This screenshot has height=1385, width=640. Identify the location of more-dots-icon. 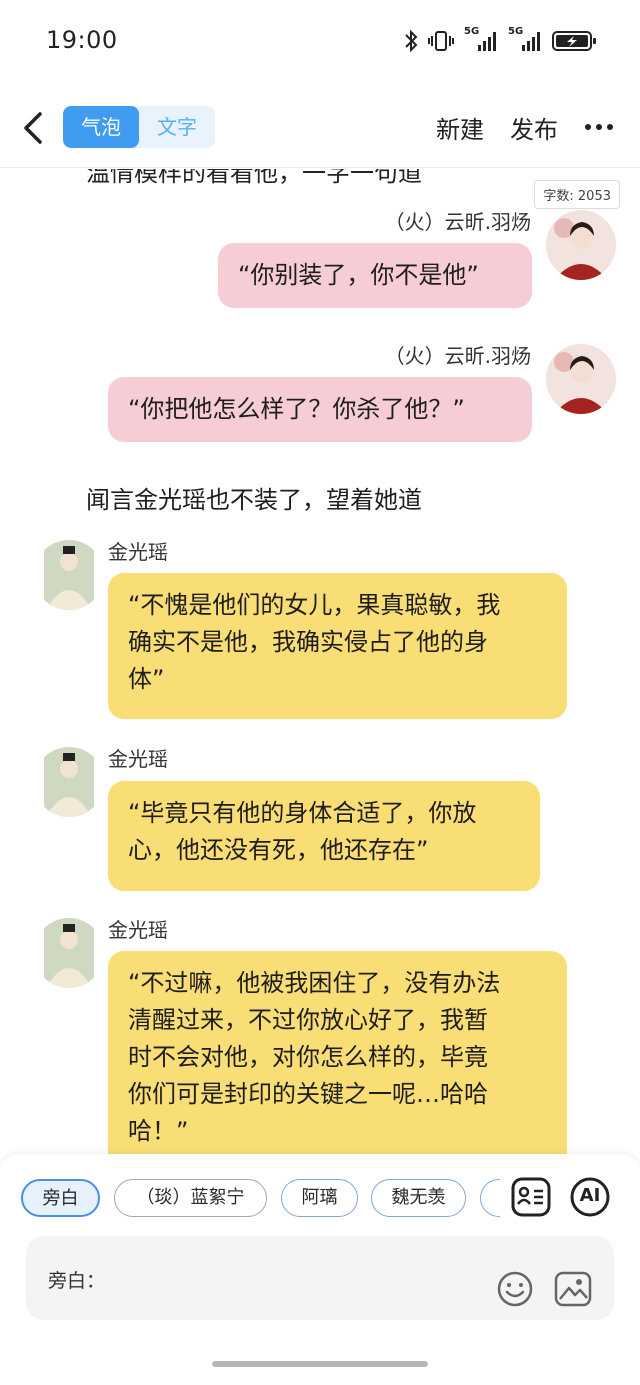
(599, 127).